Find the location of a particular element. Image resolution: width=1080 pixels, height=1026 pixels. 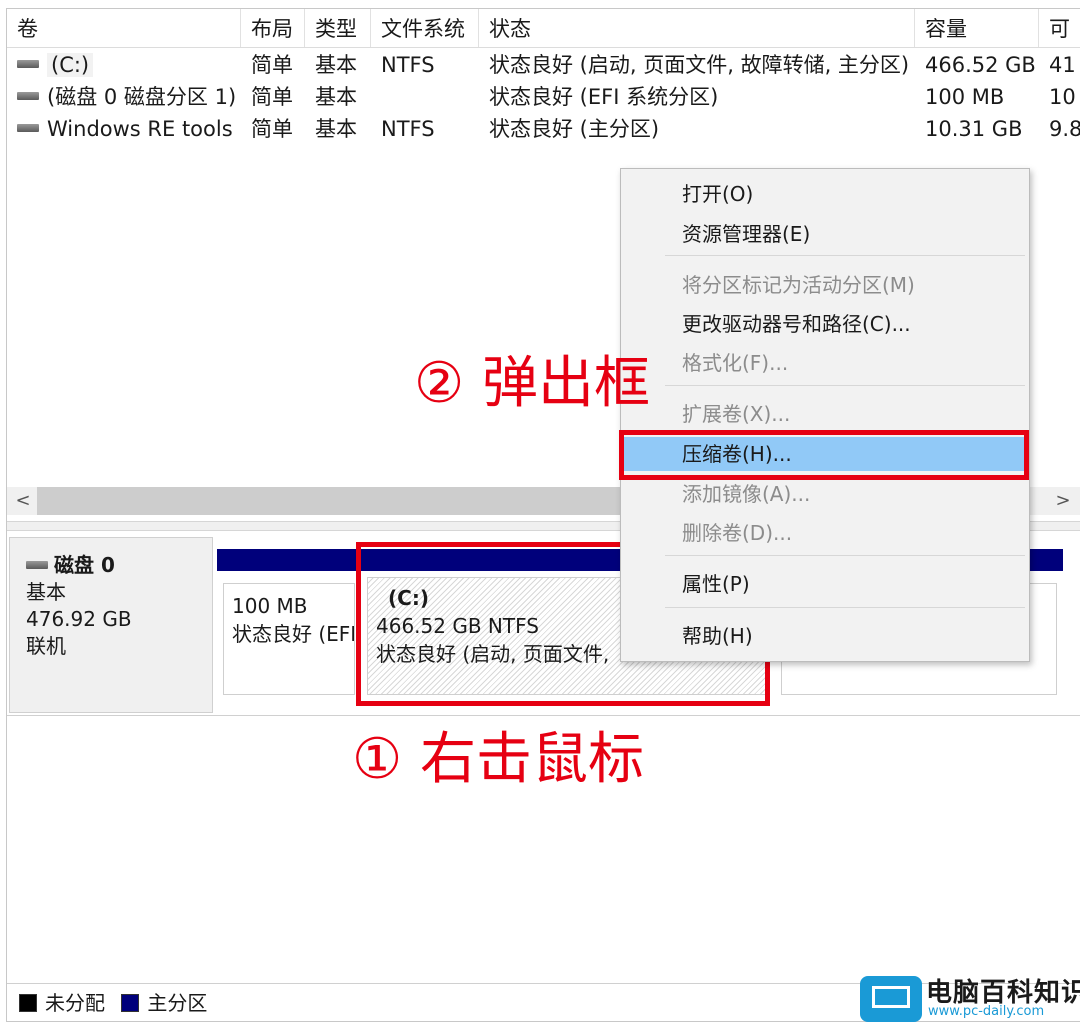

scroll-left-icon: < is located at coordinates (23, 501).